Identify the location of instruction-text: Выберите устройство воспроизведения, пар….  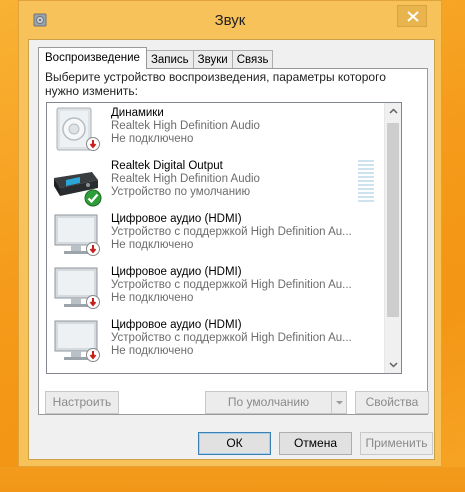
(215, 84).